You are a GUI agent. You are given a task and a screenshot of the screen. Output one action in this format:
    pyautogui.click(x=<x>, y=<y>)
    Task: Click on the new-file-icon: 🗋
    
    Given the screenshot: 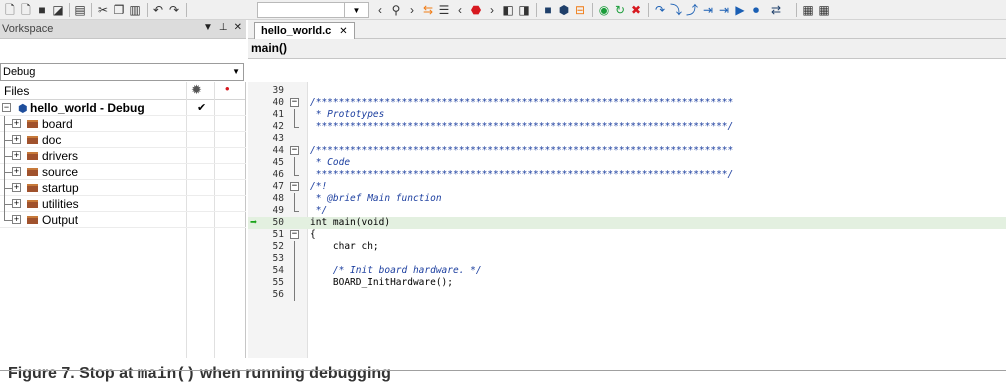 What is the action you would take?
    pyautogui.click(x=10, y=10)
    